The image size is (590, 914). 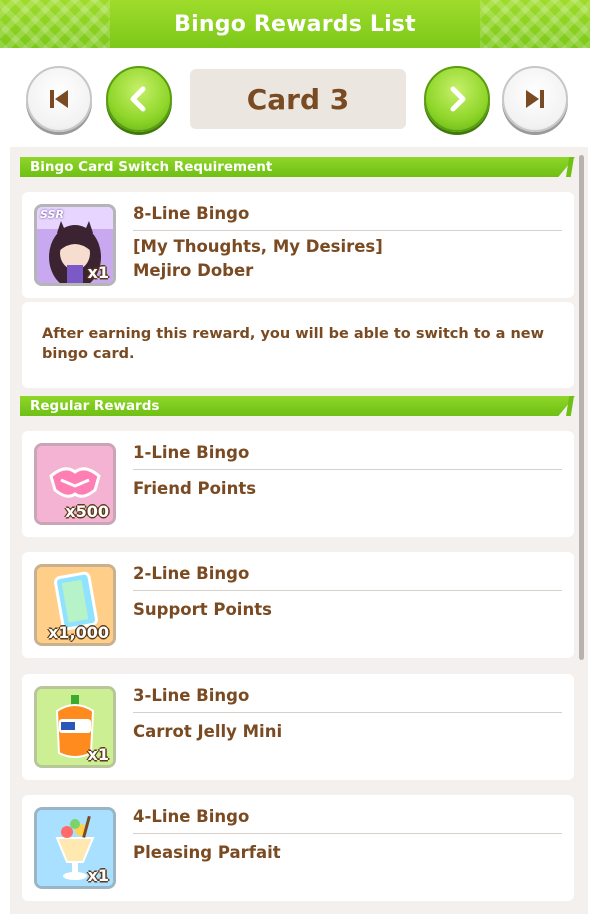 I want to click on section-header-regular: Regular Rewards, so click(x=297, y=406).